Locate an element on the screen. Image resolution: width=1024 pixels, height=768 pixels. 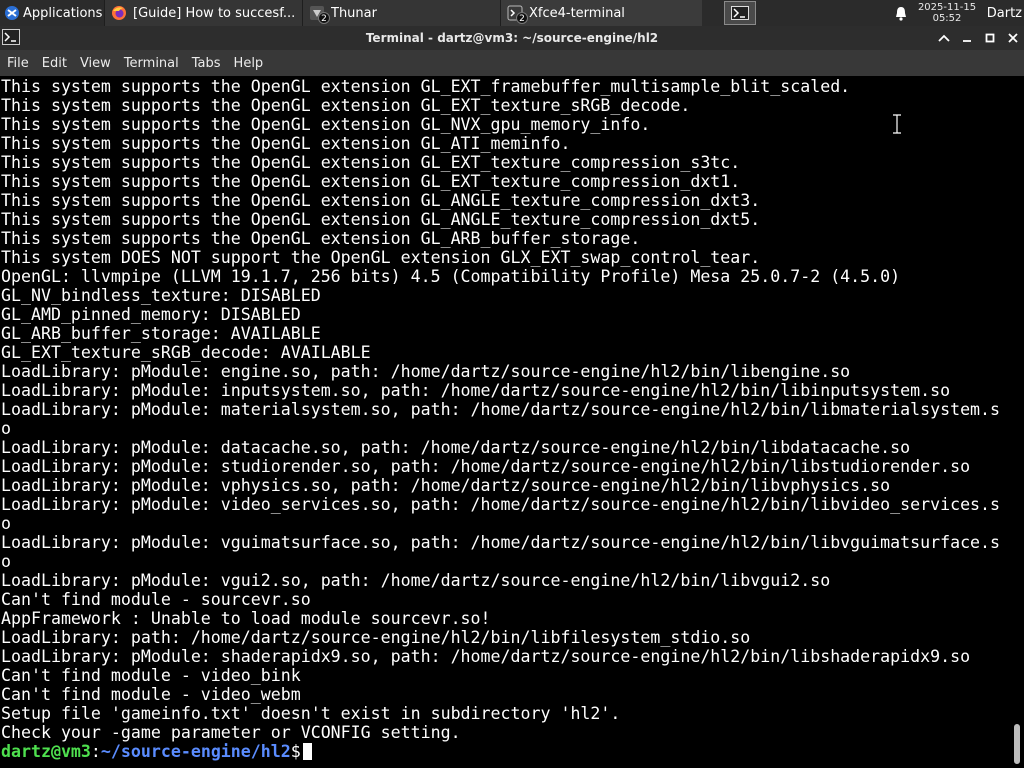
terminal-line: Can't find module - video_webm is located at coordinates (151, 694).